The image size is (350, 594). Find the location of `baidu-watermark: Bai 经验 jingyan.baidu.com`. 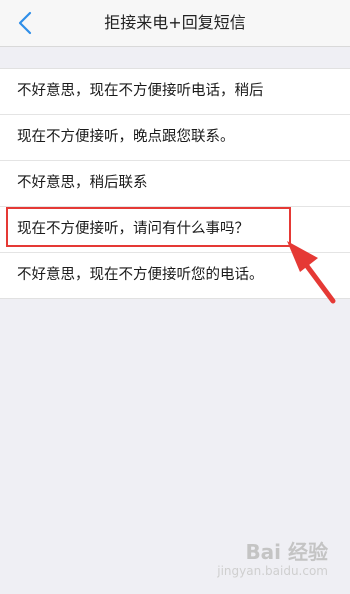

baidu-watermark: Bai 经验 jingyan.baidu.com is located at coordinates (272, 559).